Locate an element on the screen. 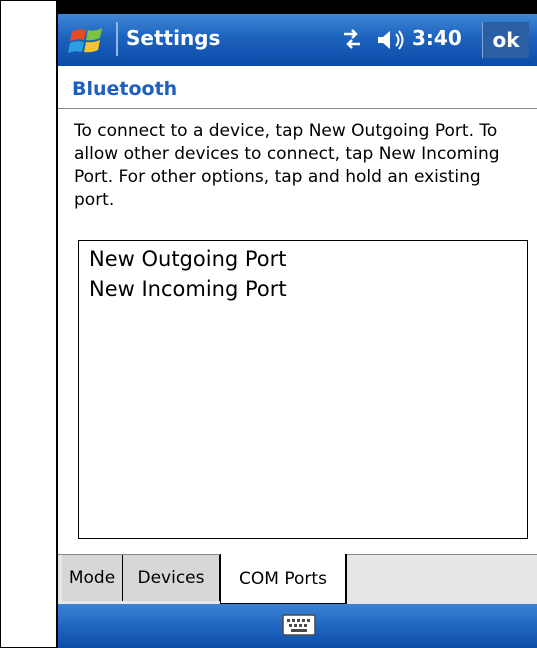 The image size is (537, 648). tab-devices: Devices is located at coordinates (171, 578).